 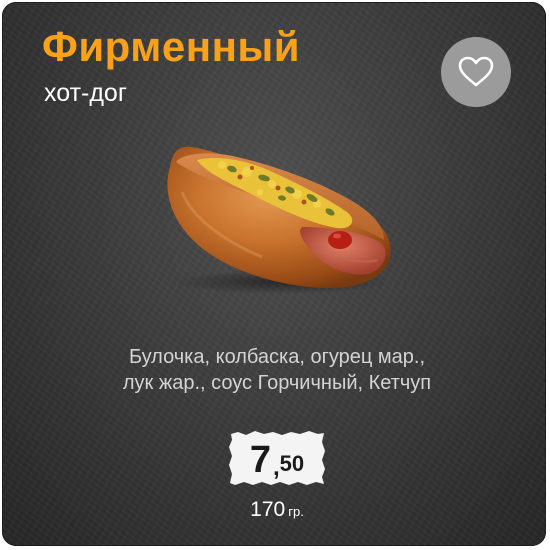 I want to click on heart-icon, so click(x=476, y=71).